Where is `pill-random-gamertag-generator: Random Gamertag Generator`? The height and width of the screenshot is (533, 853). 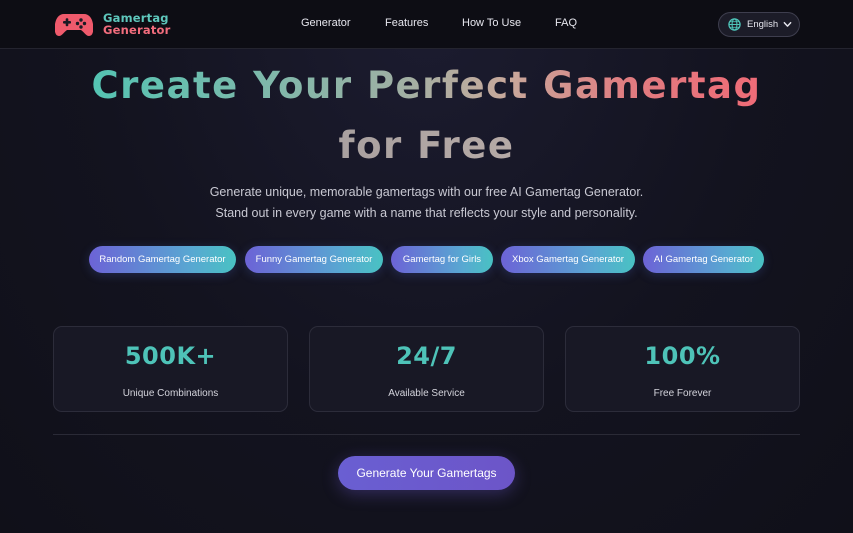 pill-random-gamertag-generator: Random Gamertag Generator is located at coordinates (162, 259).